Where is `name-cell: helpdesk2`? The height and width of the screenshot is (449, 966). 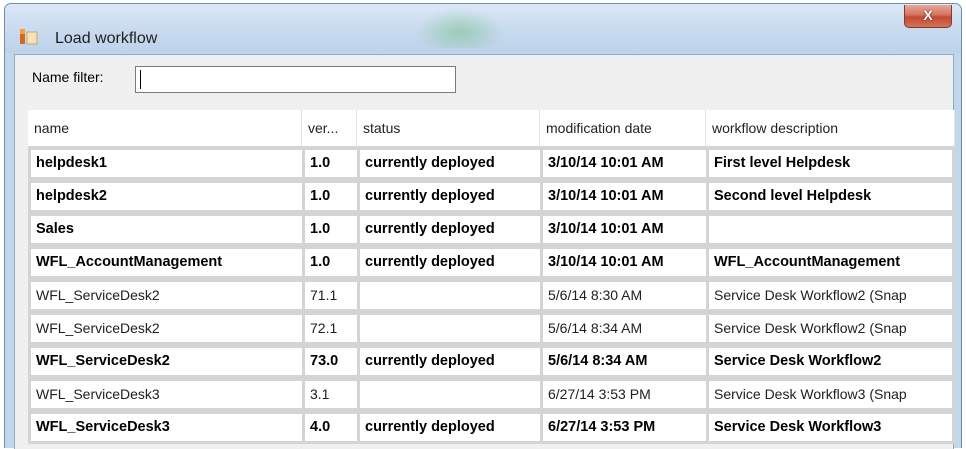
name-cell: helpdesk2 is located at coordinates (165, 196).